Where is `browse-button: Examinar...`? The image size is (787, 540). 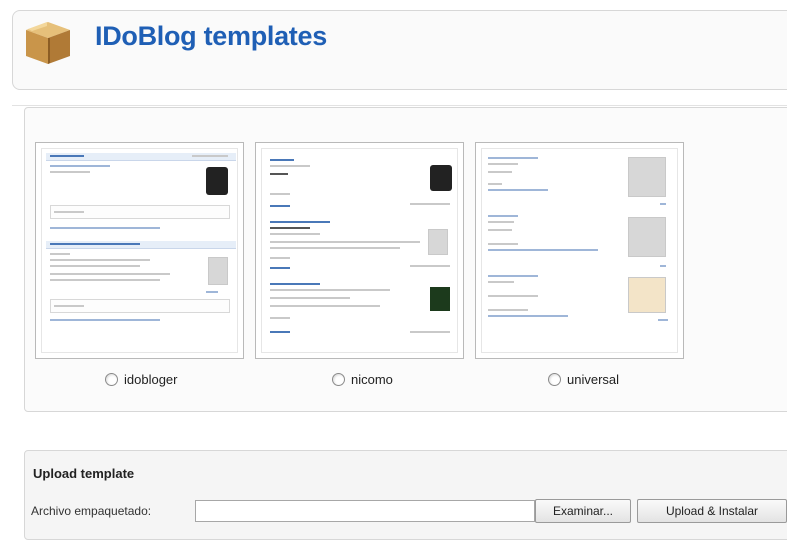
browse-button: Examinar... is located at coordinates (583, 511).